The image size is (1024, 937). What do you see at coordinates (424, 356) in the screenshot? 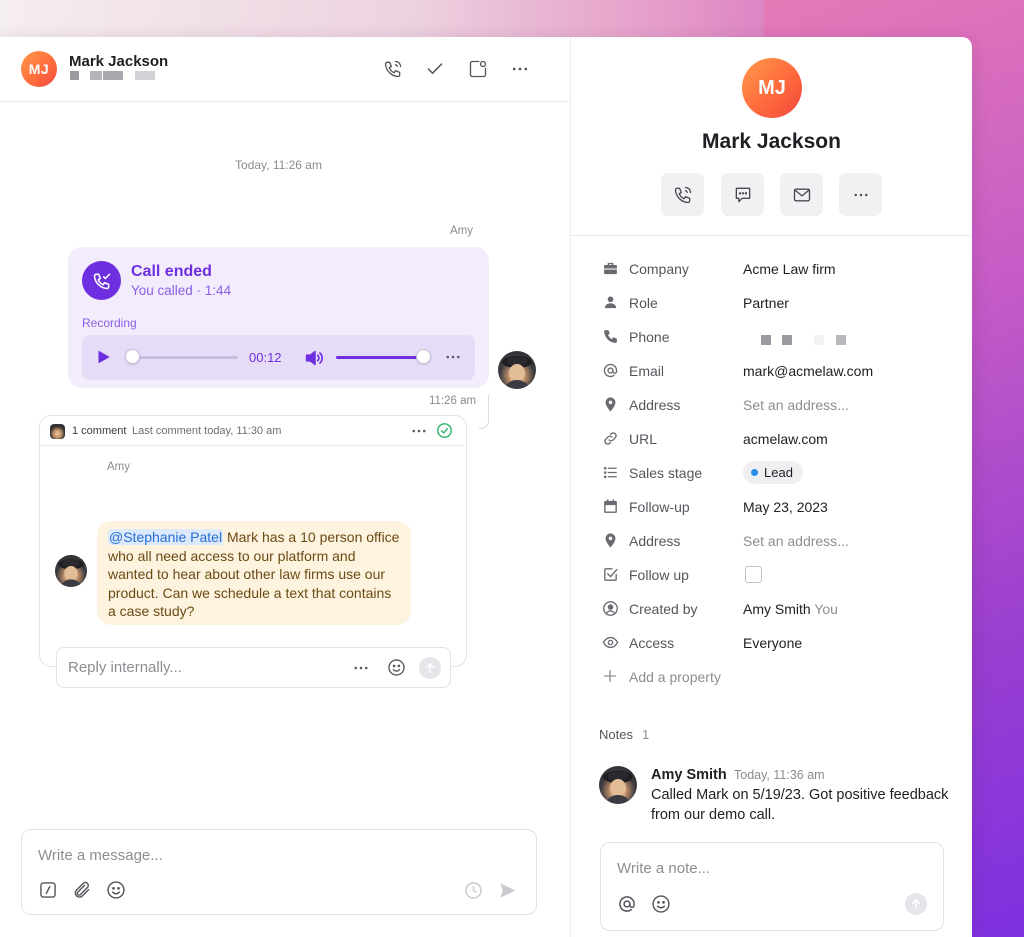
I see `volume-slider-knob` at bounding box center [424, 356].